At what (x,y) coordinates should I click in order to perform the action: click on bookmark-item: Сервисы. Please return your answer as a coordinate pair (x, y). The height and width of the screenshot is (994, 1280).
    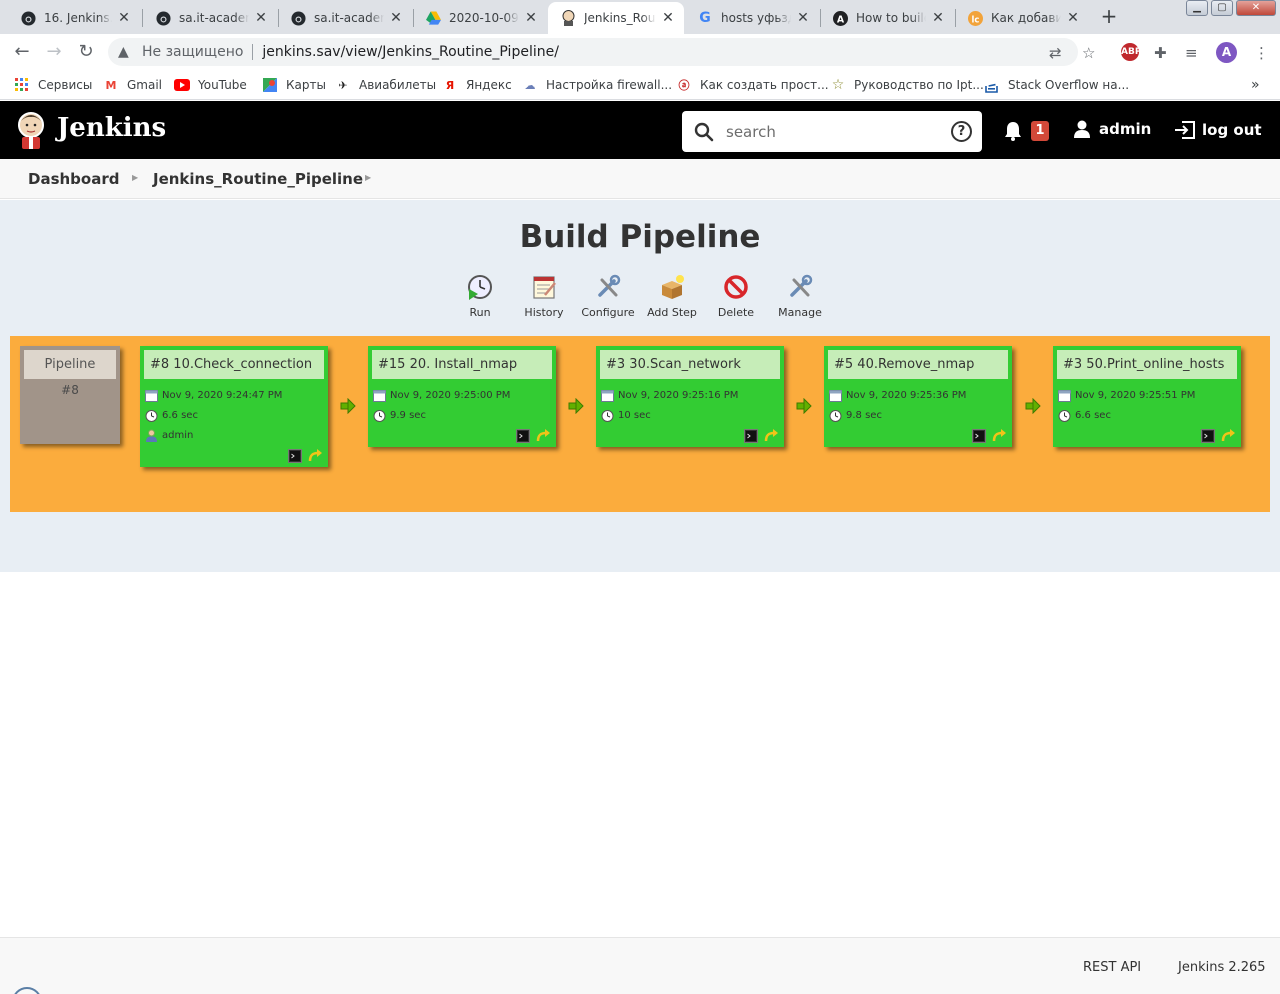
    Looking at the image, I should click on (53, 85).